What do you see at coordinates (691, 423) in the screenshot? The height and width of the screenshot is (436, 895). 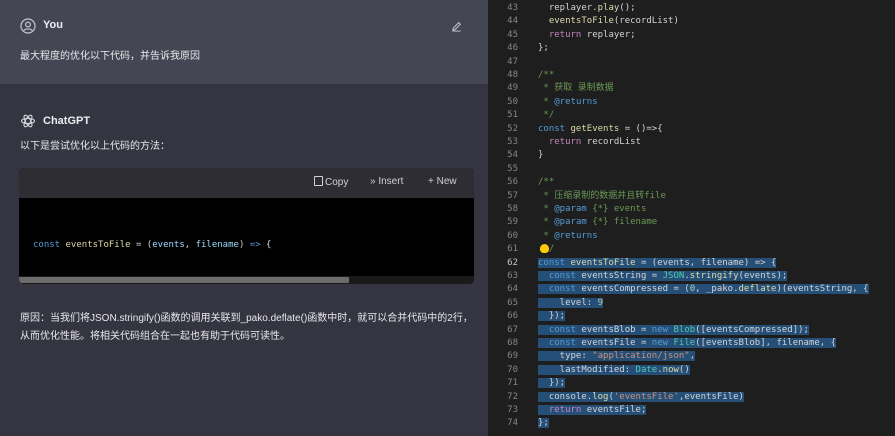 I see `editor-line: 74};` at bounding box center [691, 423].